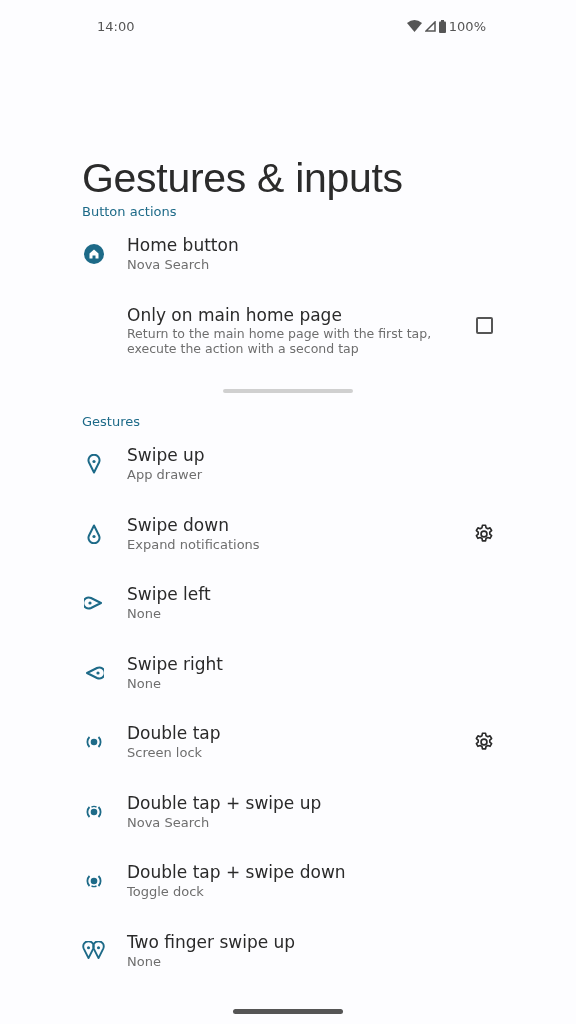  I want to click on battery-icon, so click(442, 26).